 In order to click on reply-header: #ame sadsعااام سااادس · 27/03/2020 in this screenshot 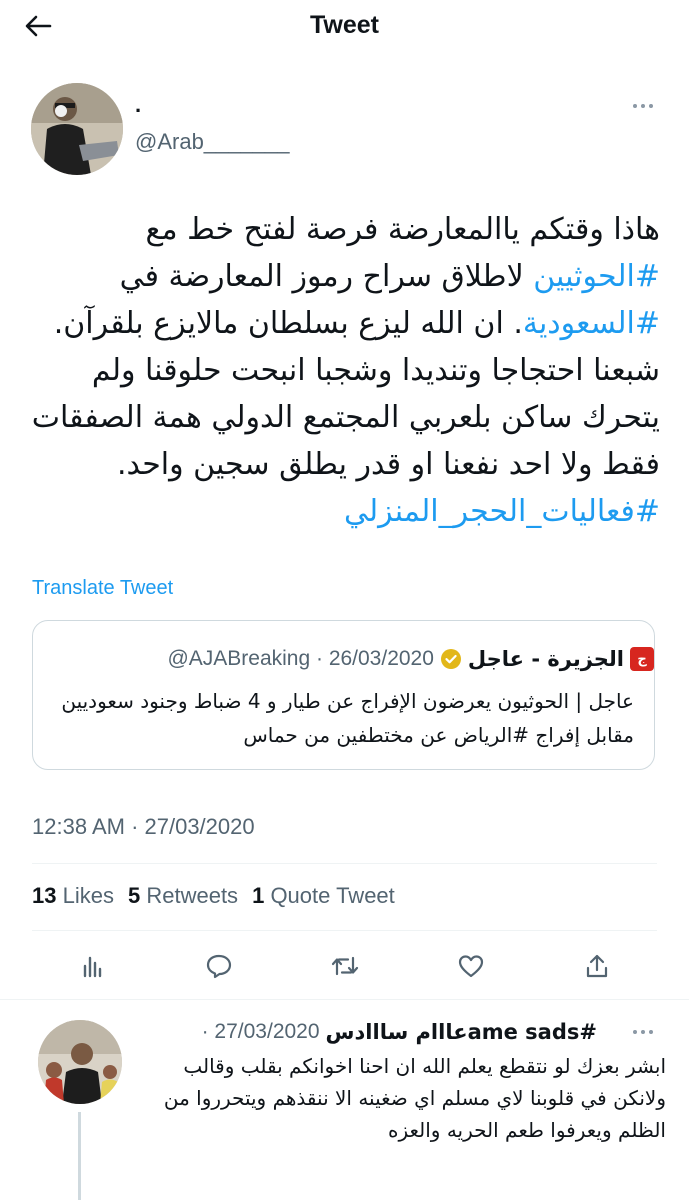, I will do `click(399, 1032)`.